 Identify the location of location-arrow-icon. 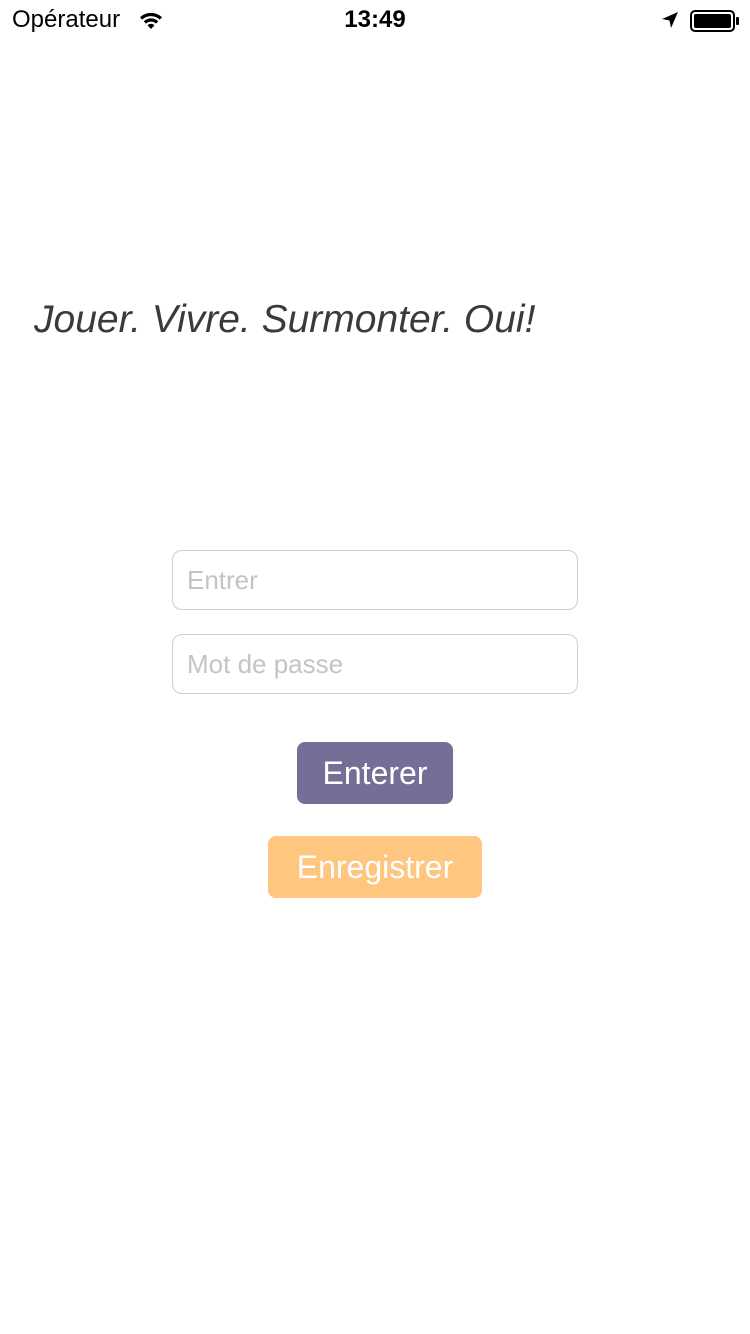
(670, 20).